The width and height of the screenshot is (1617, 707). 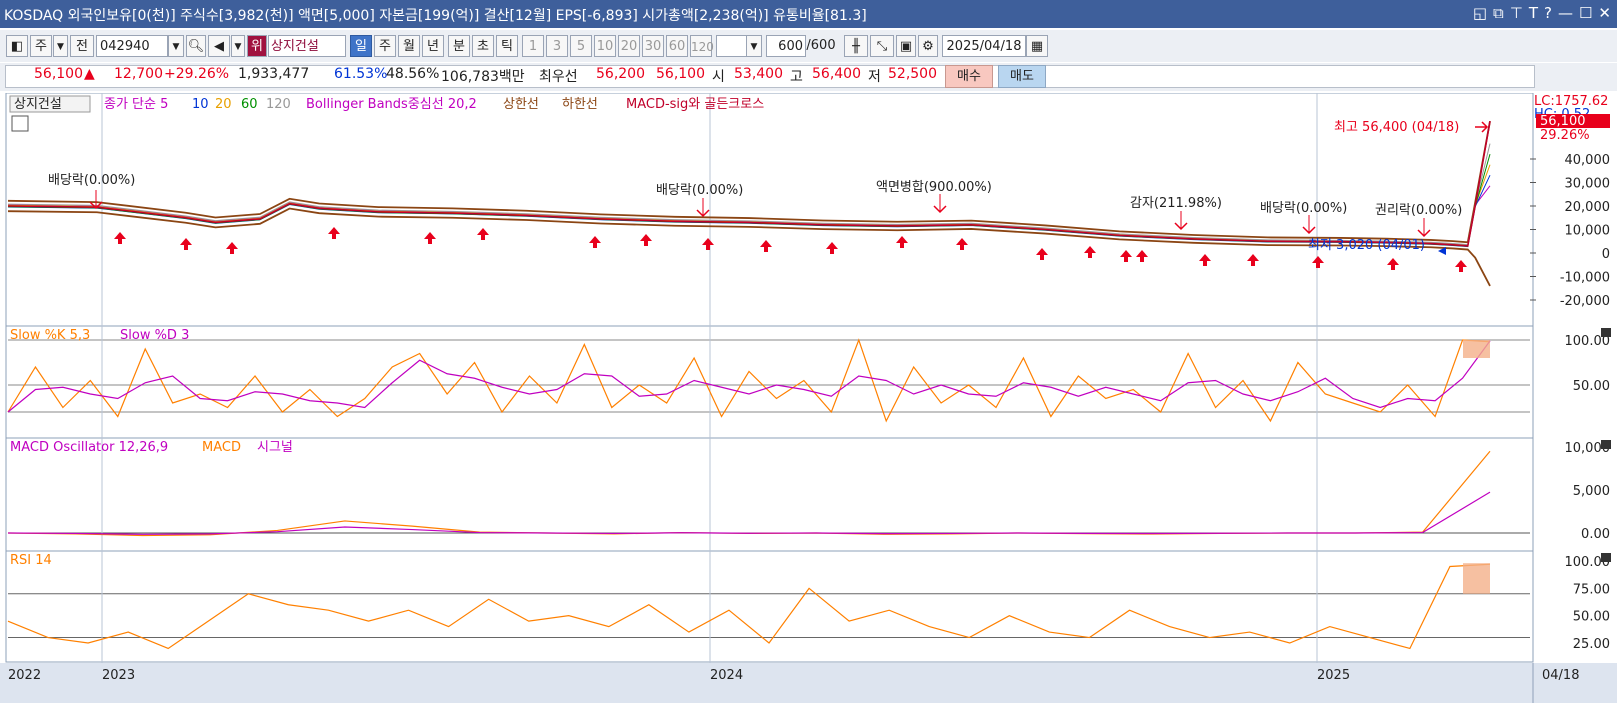 What do you see at coordinates (629, 46) in the screenshot?
I see `interval-20: 20` at bounding box center [629, 46].